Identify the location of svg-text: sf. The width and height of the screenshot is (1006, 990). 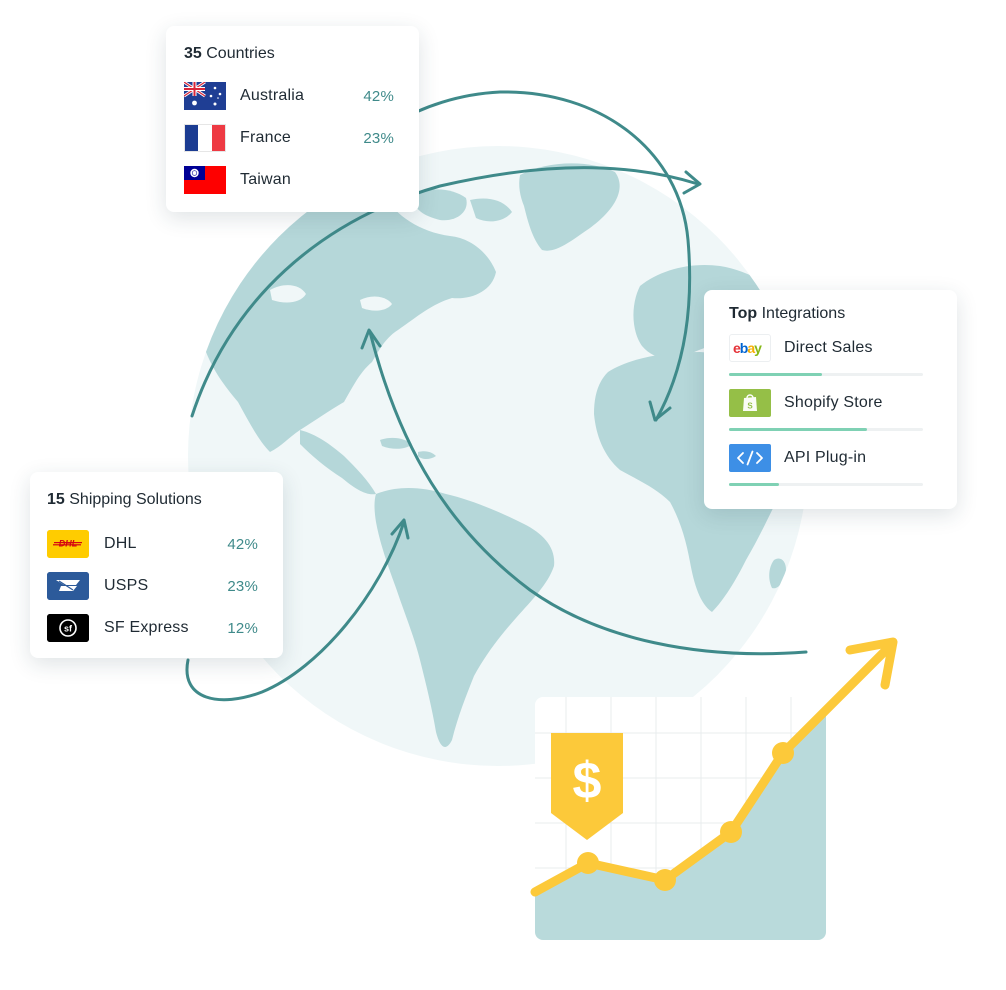
(68, 629).